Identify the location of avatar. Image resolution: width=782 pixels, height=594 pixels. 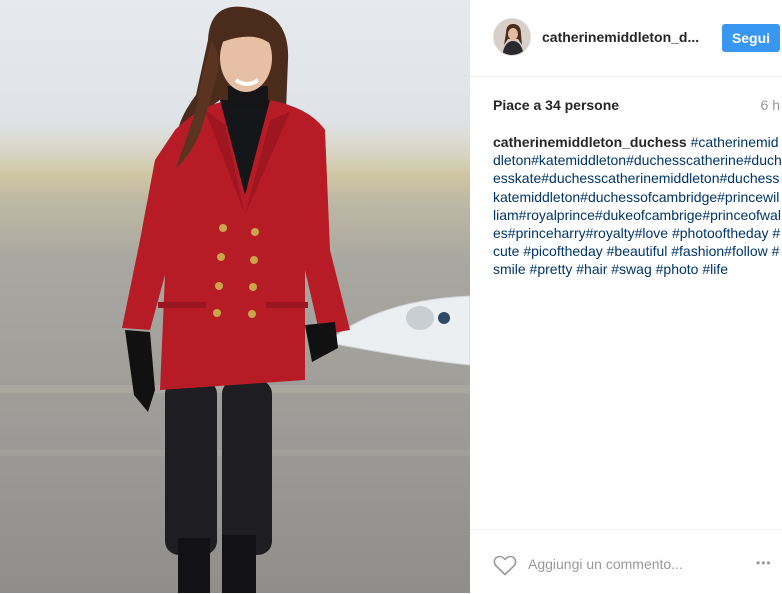
(512, 37).